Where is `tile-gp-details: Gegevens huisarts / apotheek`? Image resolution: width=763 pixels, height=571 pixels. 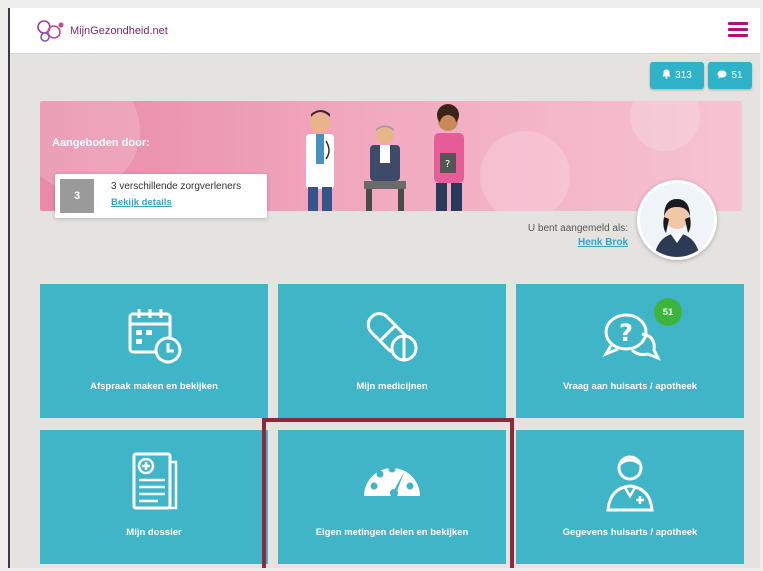
tile-gp-details: Gegevens huisarts / apotheek is located at coordinates (630, 497).